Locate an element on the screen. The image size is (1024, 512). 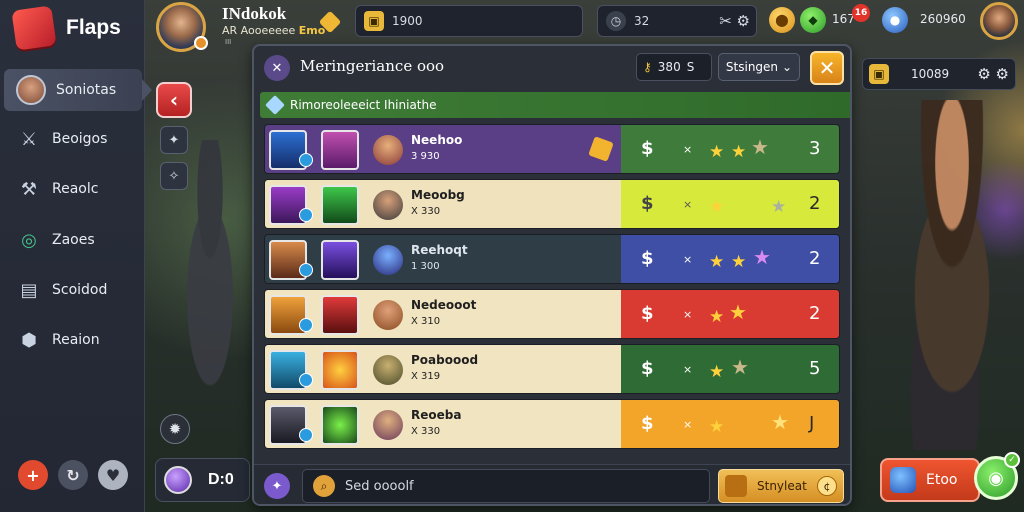
sidebar-item-reaion: ⬢ Reaion is located at coordinates (73, 340).